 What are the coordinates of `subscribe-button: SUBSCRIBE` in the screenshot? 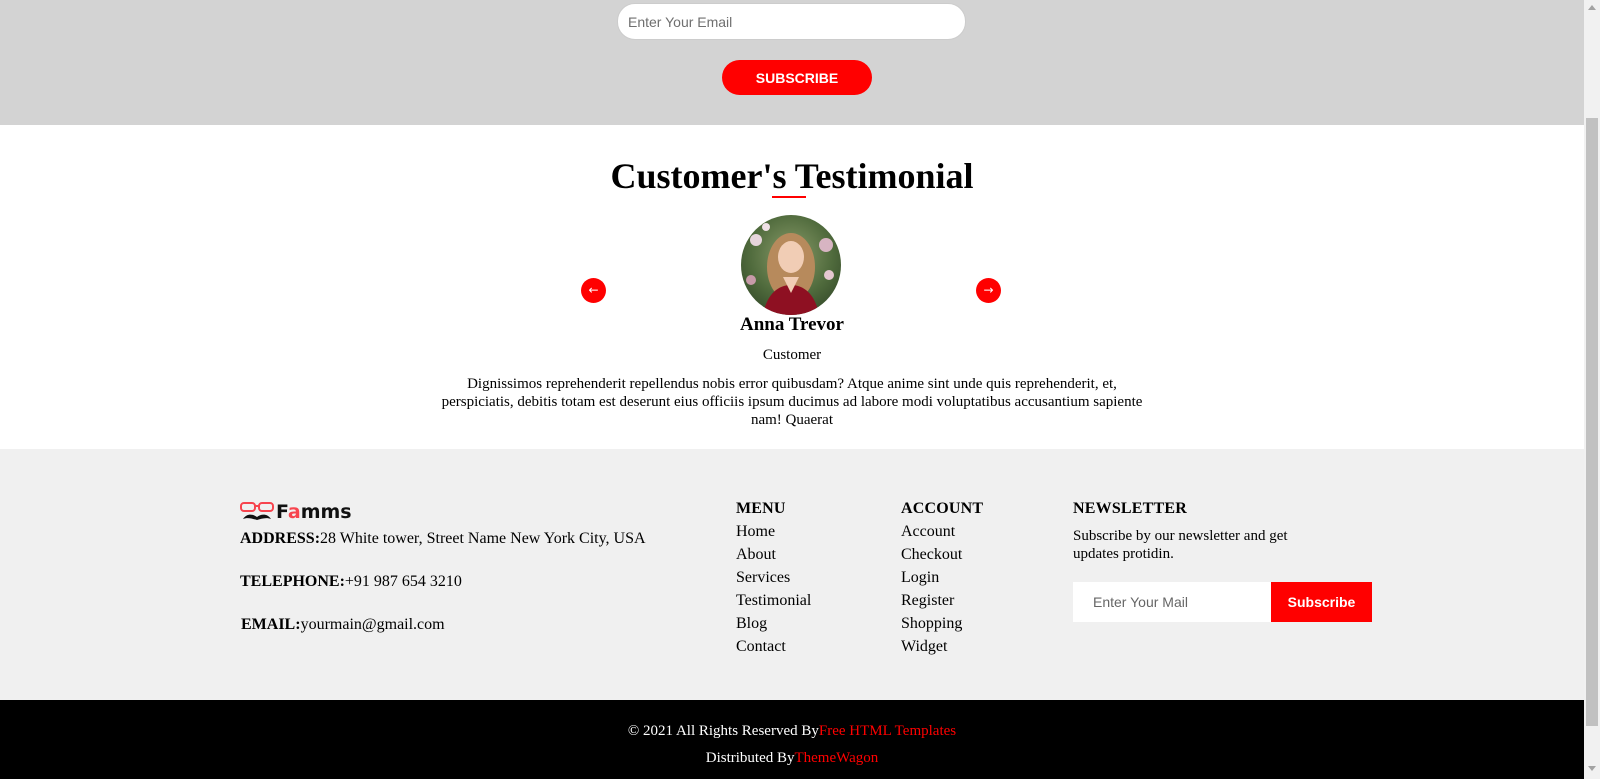 It's located at (797, 77).